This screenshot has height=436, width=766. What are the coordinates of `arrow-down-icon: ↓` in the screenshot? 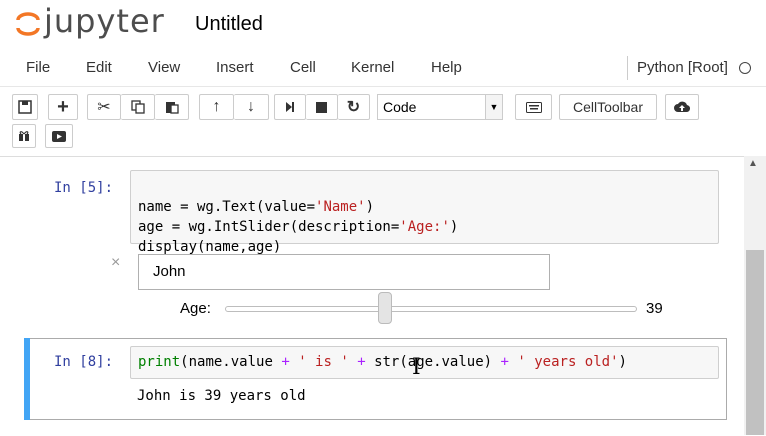 It's located at (251, 106).